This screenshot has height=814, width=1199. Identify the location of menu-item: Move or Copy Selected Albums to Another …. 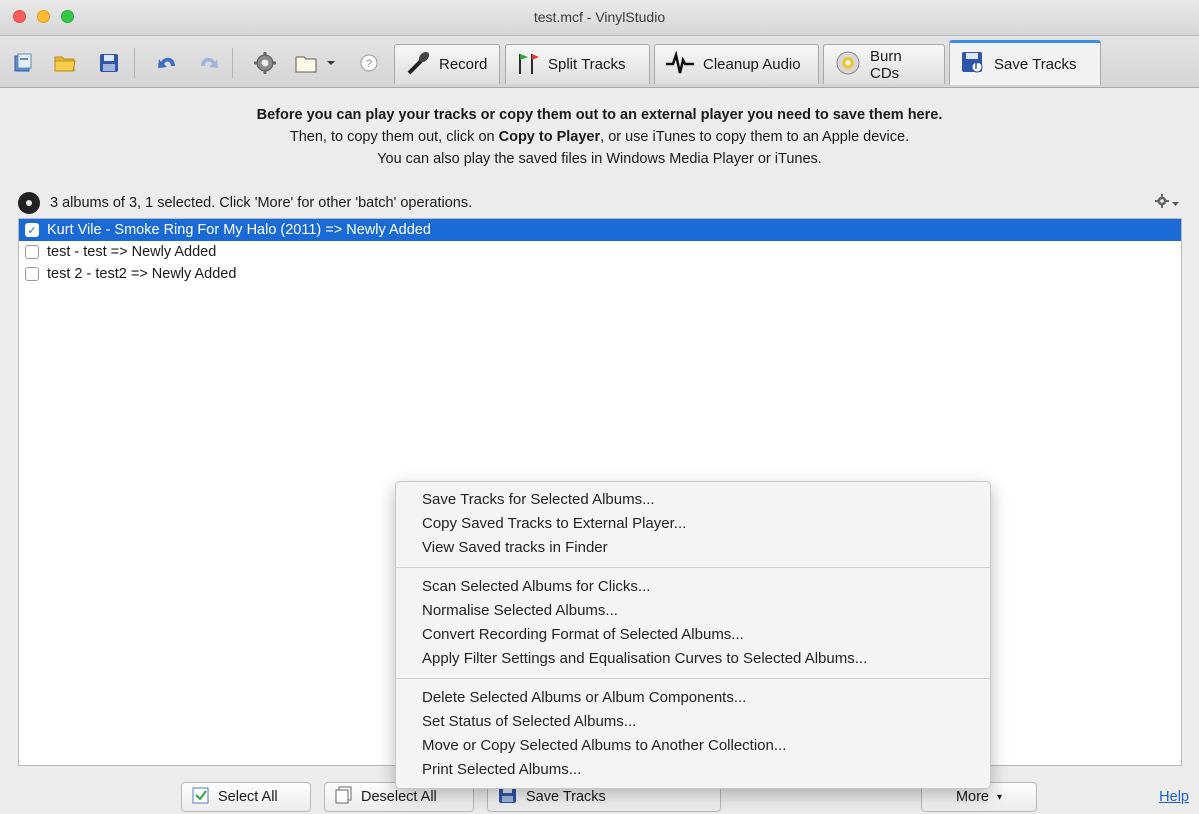
(693, 746).